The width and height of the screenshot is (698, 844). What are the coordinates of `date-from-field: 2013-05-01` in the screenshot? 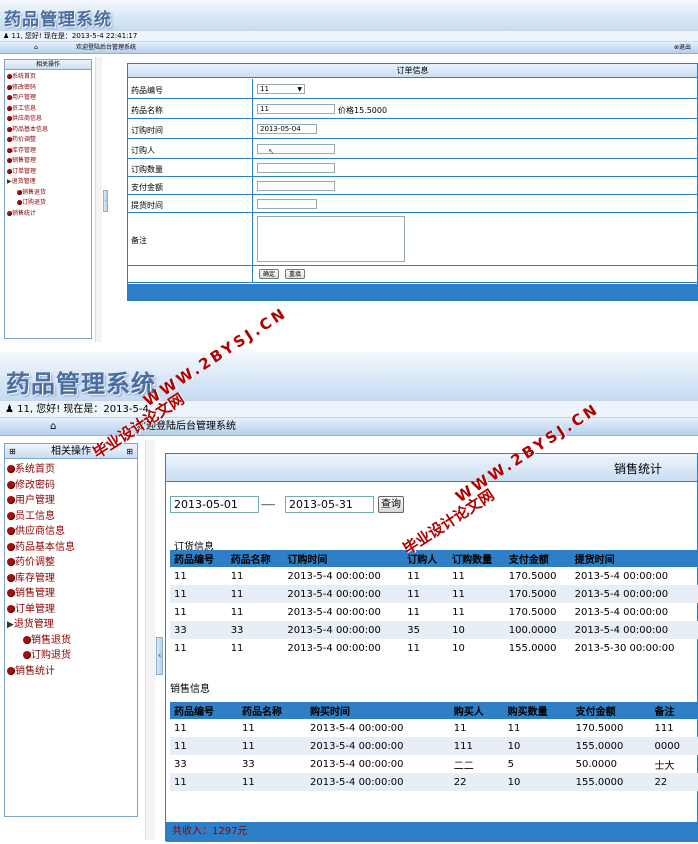 It's located at (214, 504).